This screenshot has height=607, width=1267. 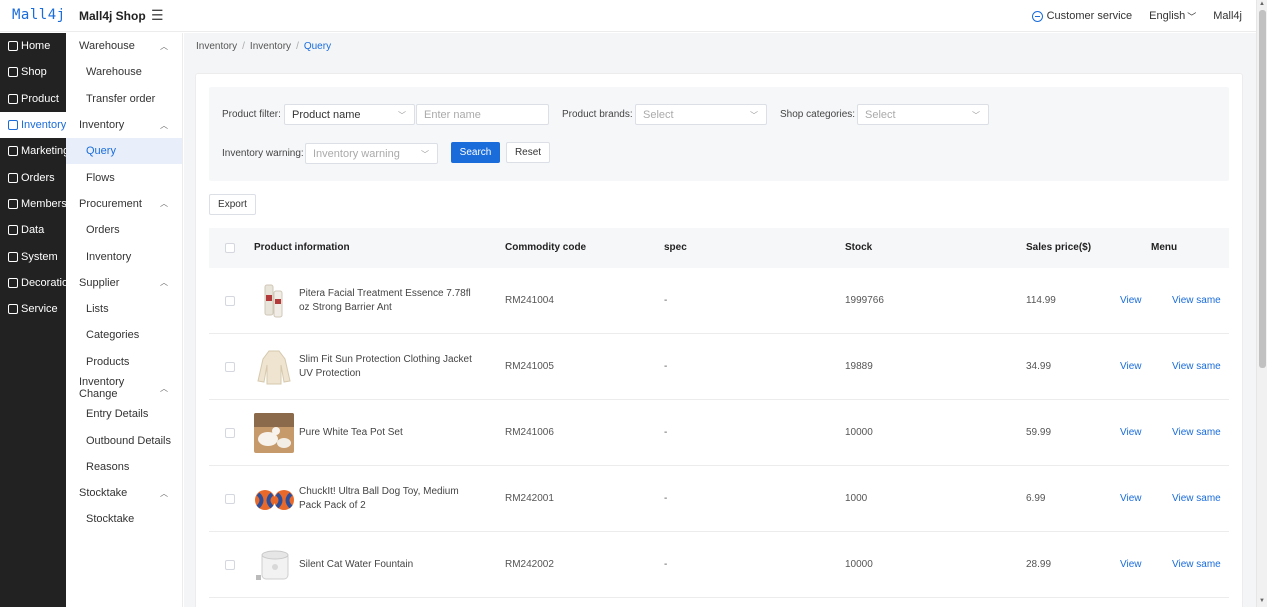 What do you see at coordinates (39, 309) in the screenshot?
I see `sidebar-item-label: Service` at bounding box center [39, 309].